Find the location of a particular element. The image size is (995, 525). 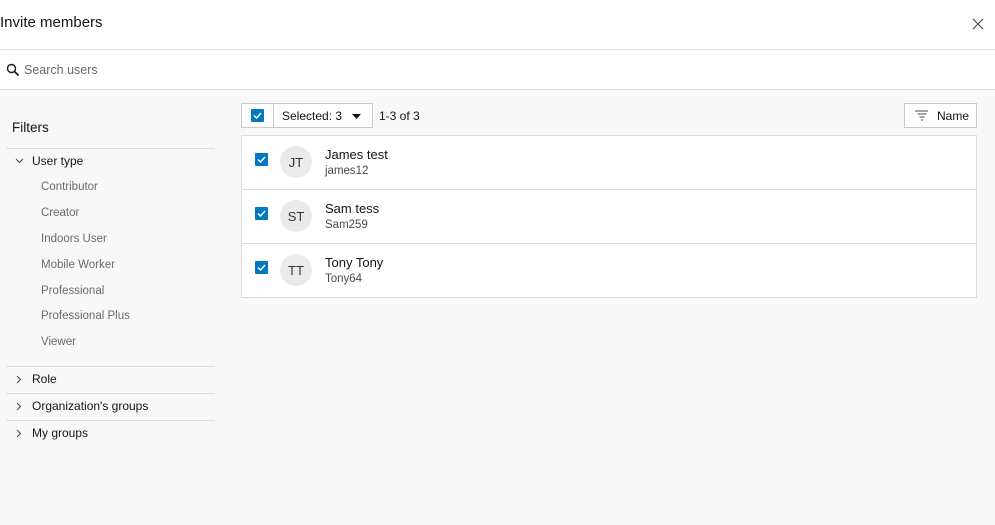

avatar: TT is located at coordinates (296, 270).